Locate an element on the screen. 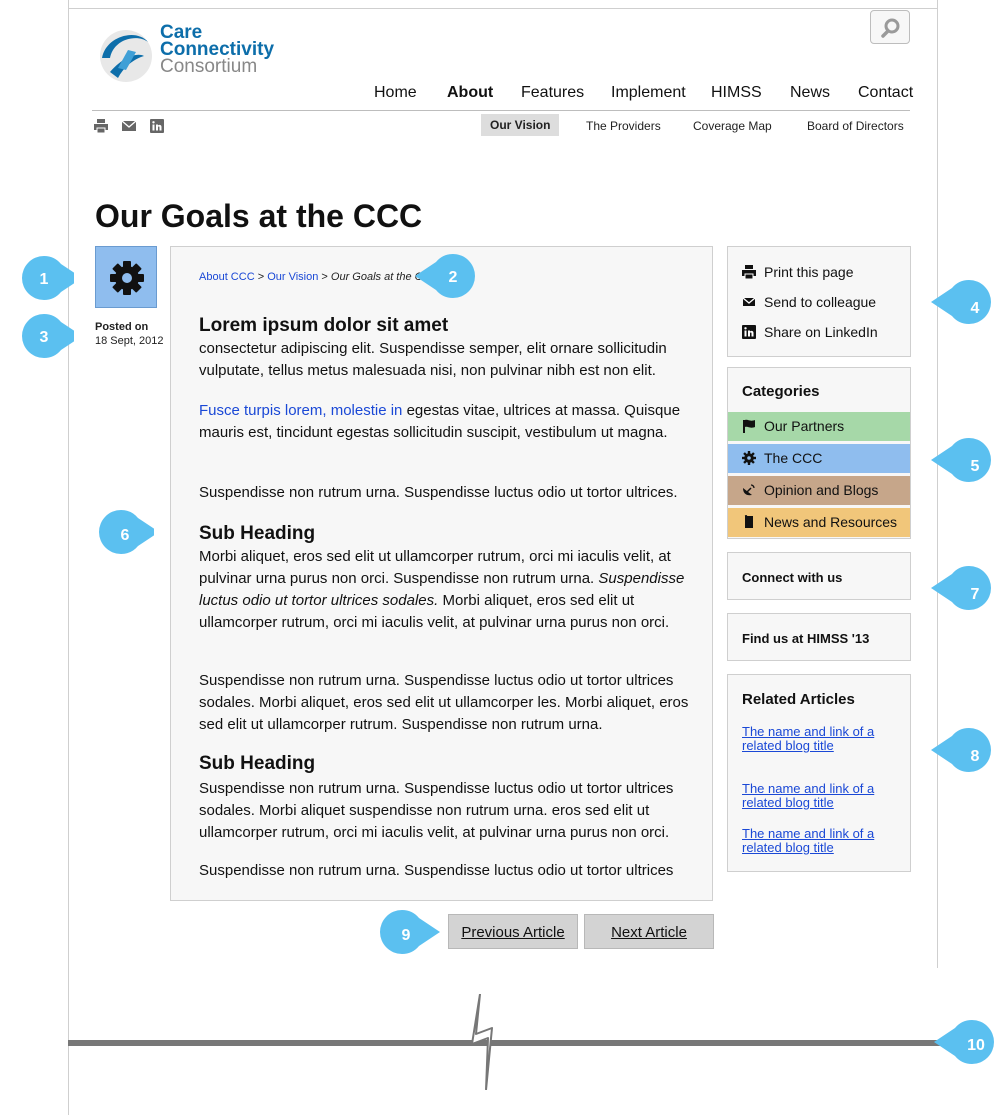 The height and width of the screenshot is (1115, 994). category-opinion-and-blogs: Opinion and Blogs is located at coordinates (819, 490).